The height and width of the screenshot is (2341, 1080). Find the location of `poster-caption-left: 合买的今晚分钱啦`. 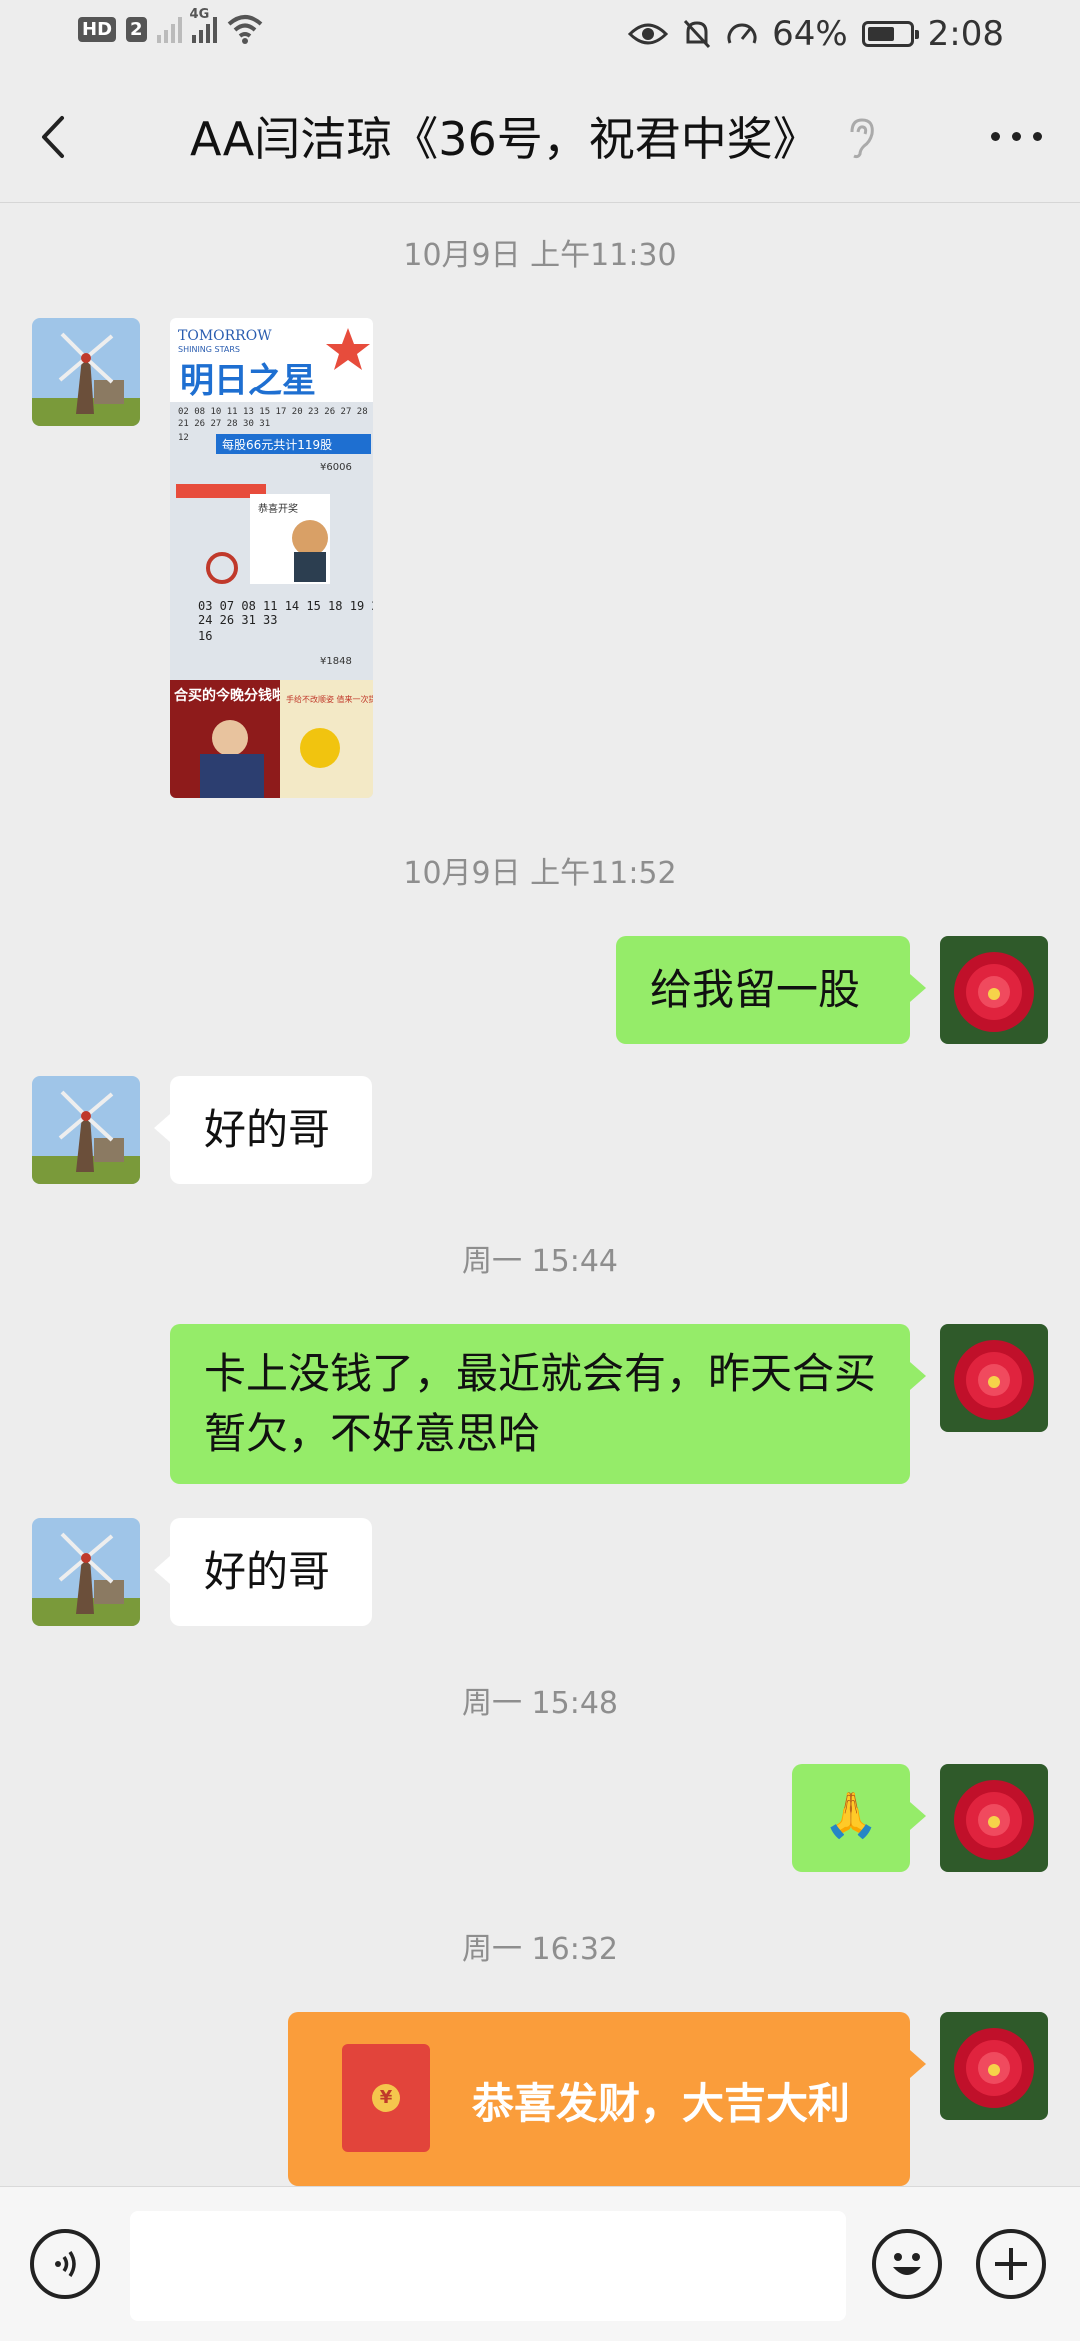

poster-caption-left: 合买的今晚分钱啦 is located at coordinates (230, 695).